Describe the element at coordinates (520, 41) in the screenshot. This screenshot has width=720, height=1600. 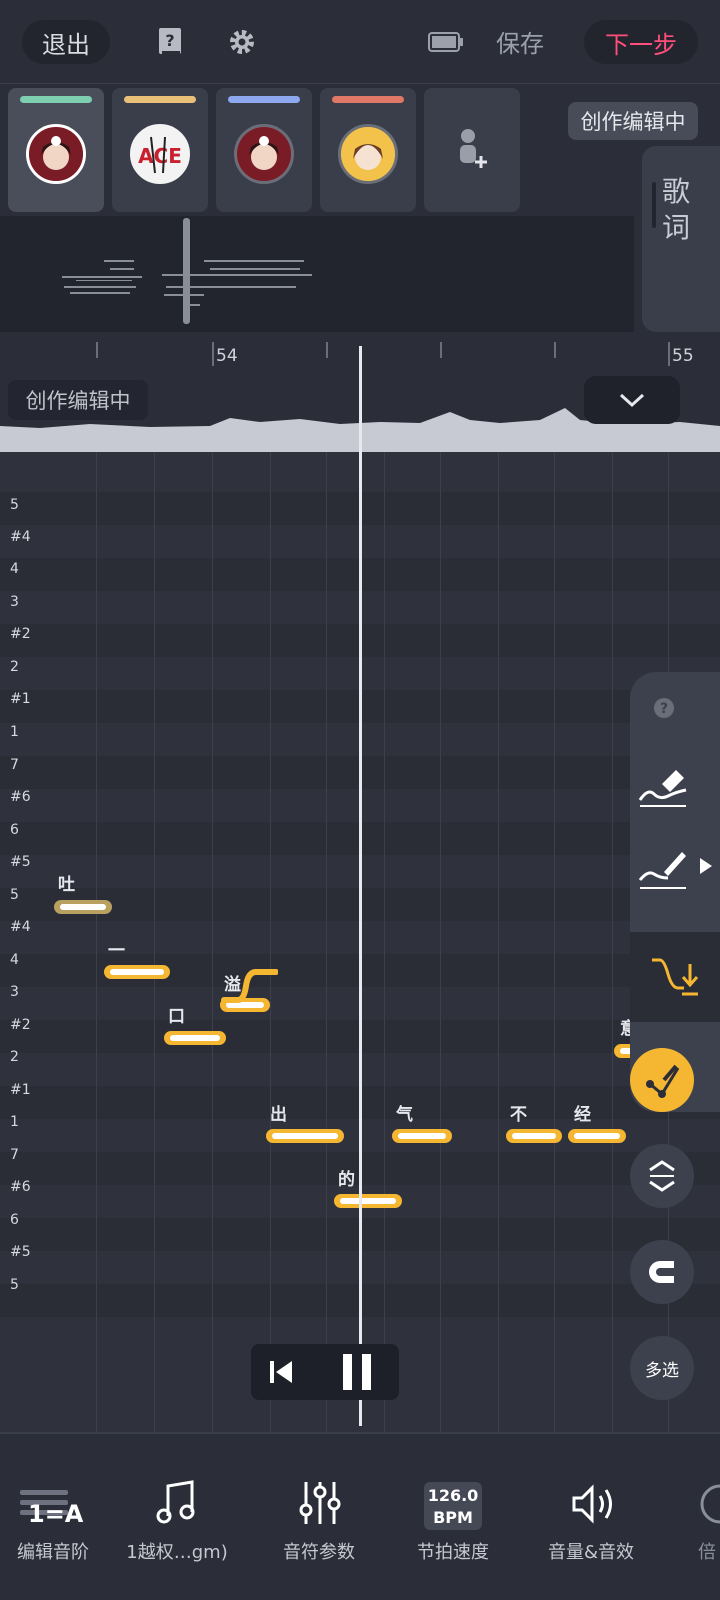
I see `save-button: 保存` at that location.